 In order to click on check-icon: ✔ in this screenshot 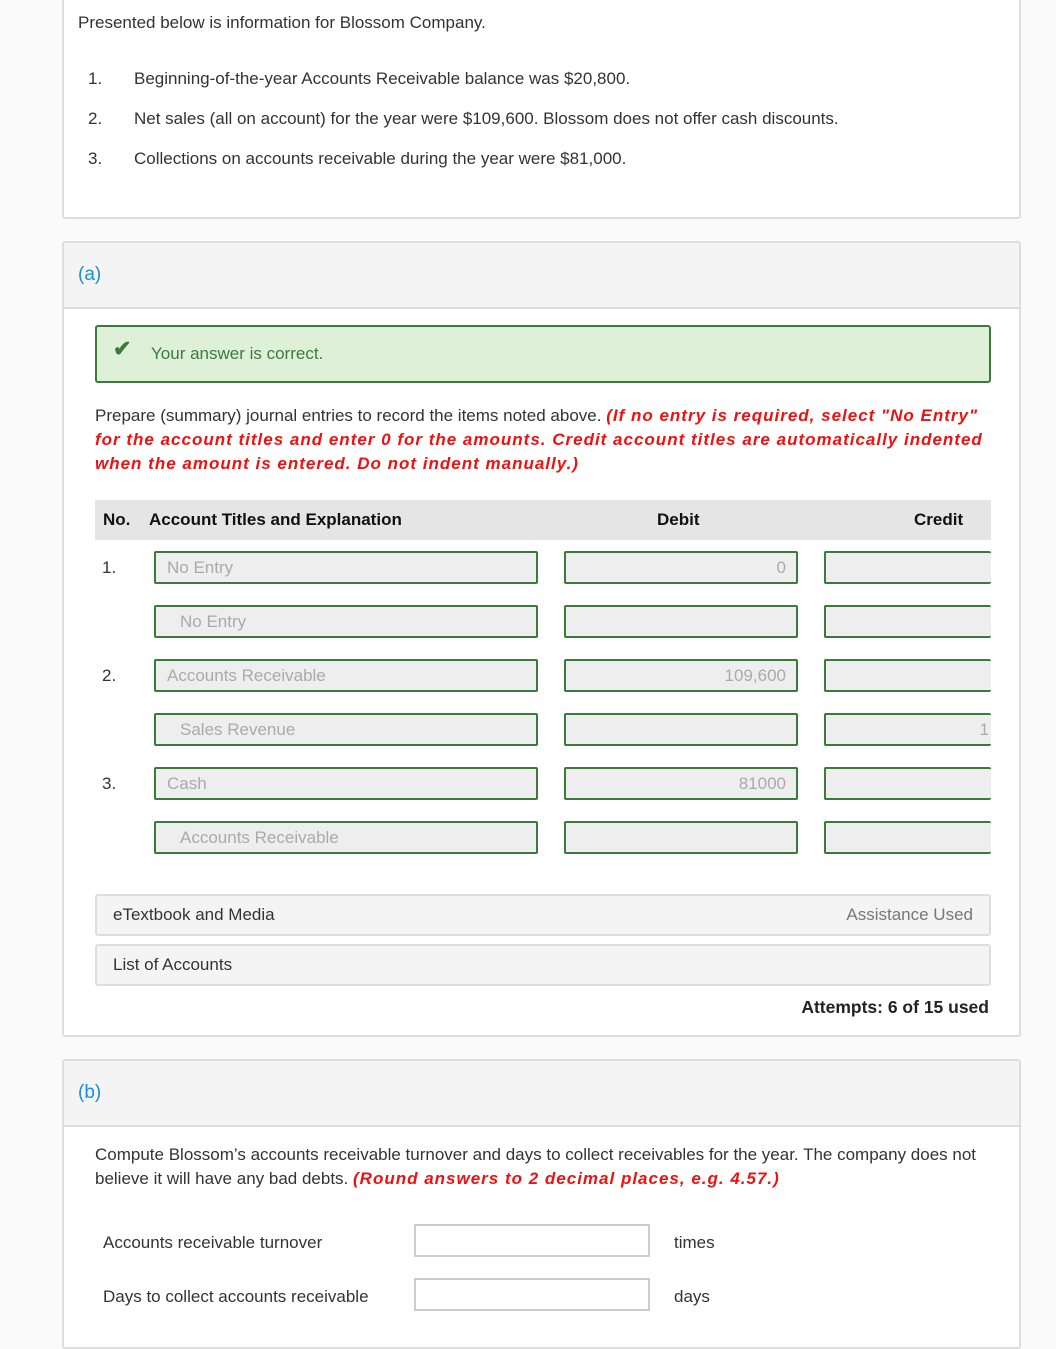, I will do `click(122, 348)`.